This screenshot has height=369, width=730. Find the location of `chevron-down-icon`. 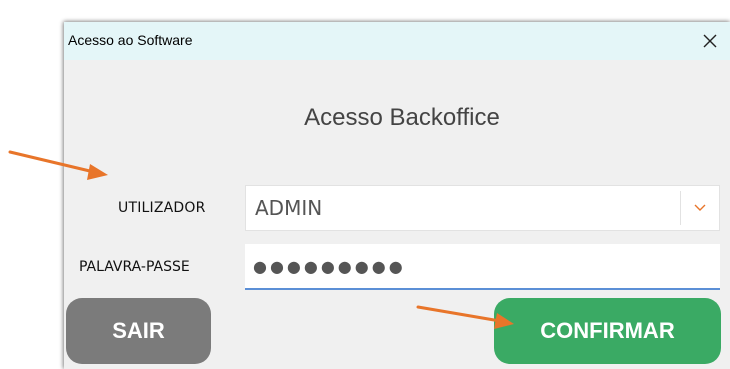

chevron-down-icon is located at coordinates (700, 207).